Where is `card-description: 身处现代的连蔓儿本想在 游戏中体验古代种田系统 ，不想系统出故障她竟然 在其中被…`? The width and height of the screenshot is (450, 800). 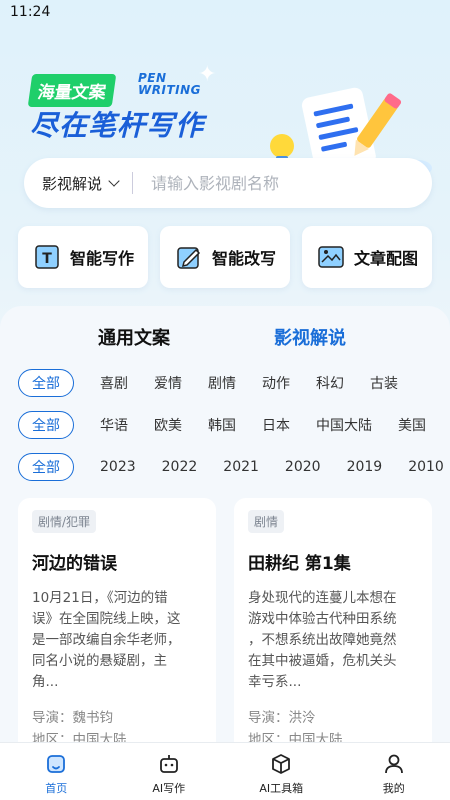 card-description: 身处现代的连蔓儿本想在 游戏中体验古代种田系统 ，不想系统出故障她竟然 在其中被… is located at coordinates (333, 640).